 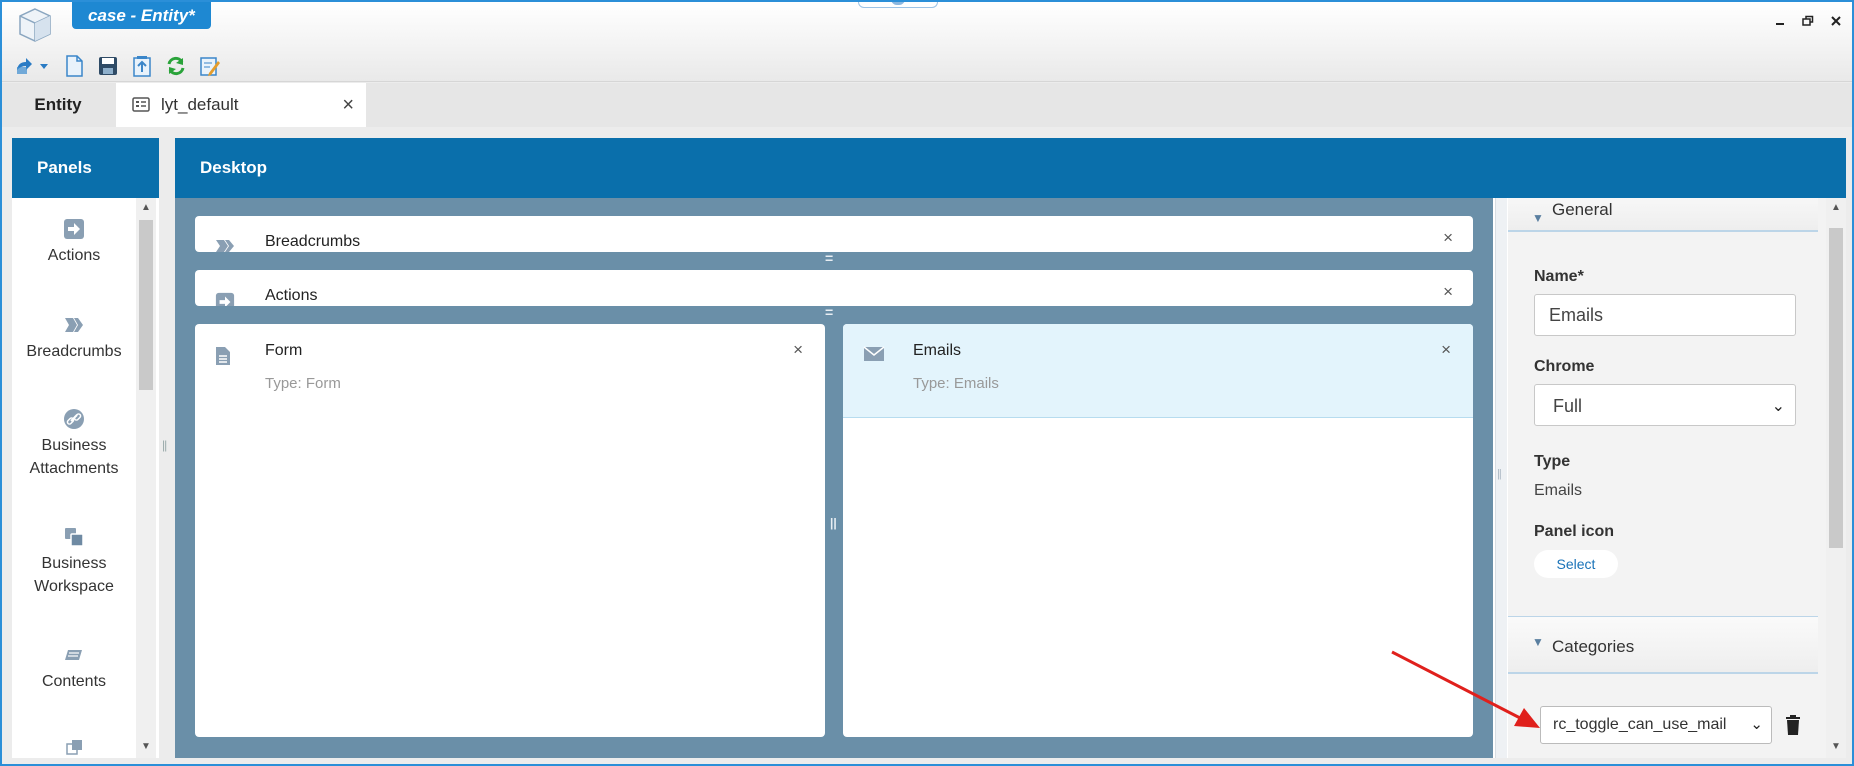 What do you see at coordinates (1558, 490) in the screenshot?
I see `type-value: Emails` at bounding box center [1558, 490].